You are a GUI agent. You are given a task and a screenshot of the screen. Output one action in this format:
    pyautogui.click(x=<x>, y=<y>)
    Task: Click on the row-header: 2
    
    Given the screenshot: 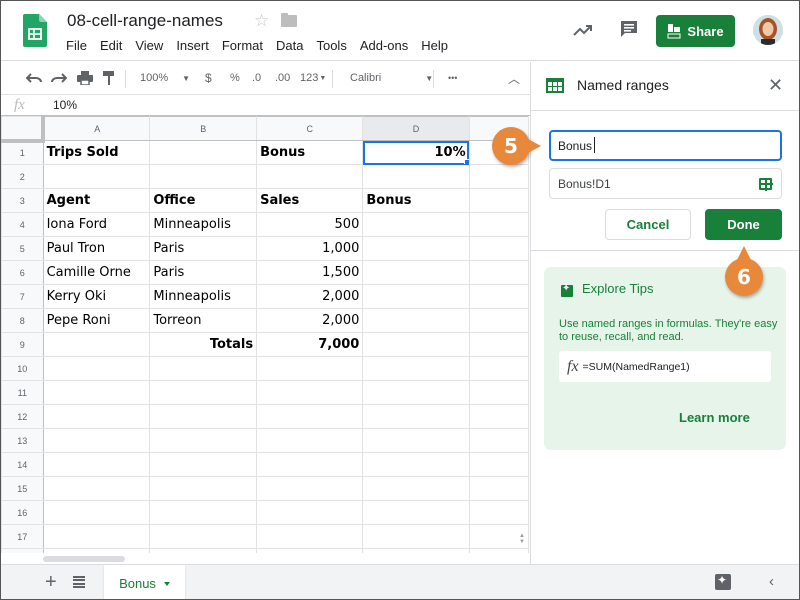 What is the action you would take?
    pyautogui.click(x=22, y=176)
    